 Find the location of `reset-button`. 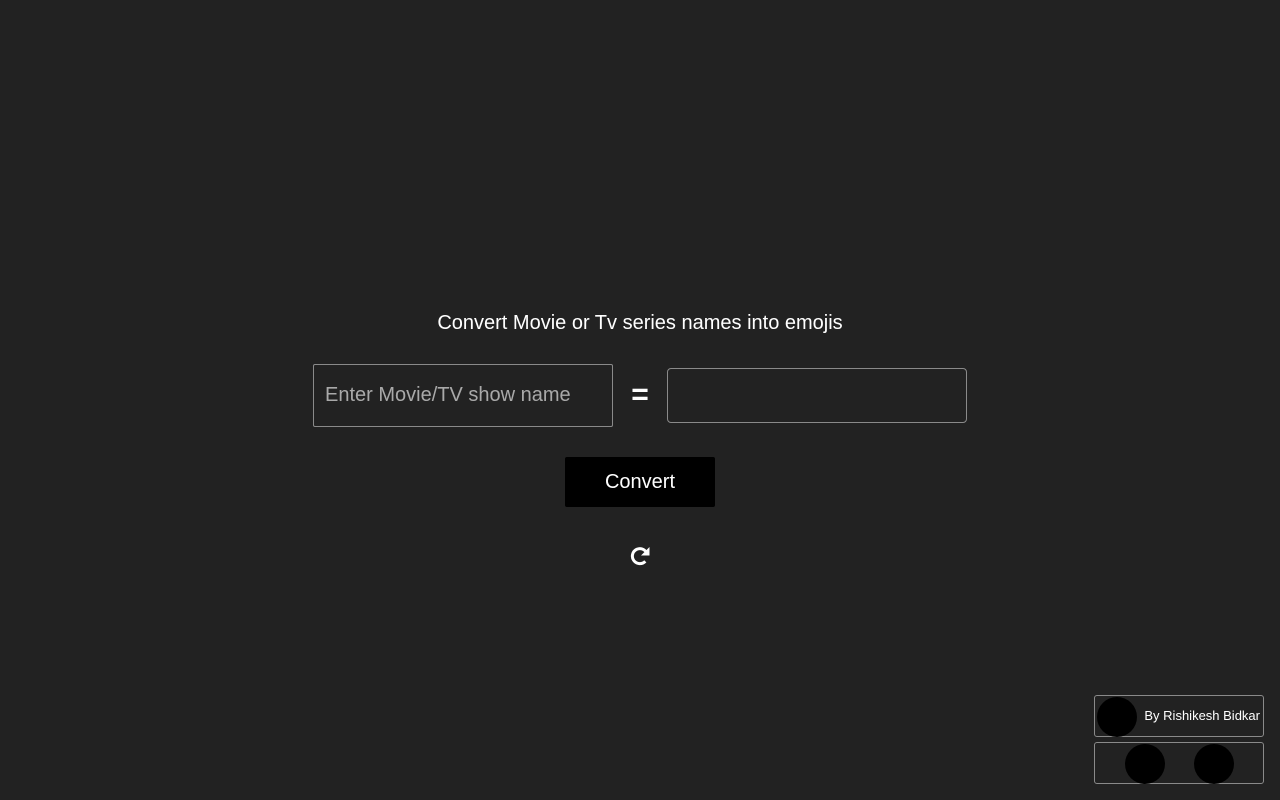

reset-button is located at coordinates (640, 556).